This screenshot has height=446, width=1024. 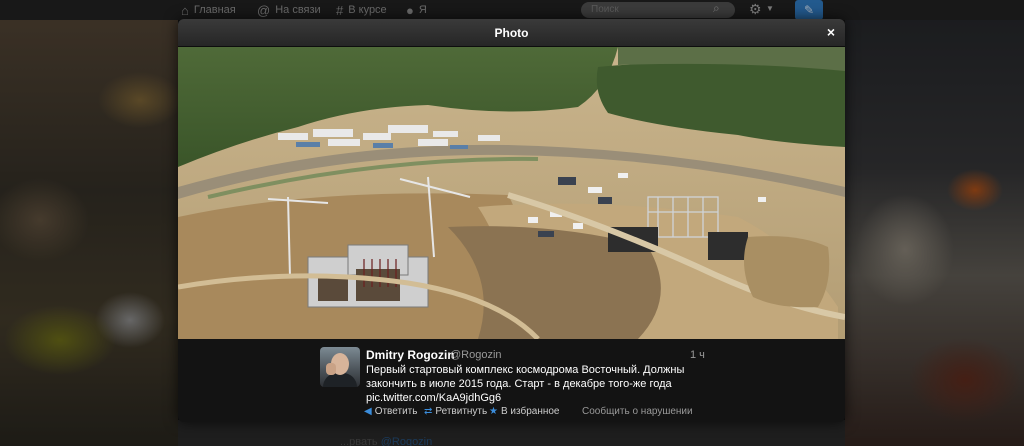 I want to click on nav-connect-label: На связи, so click(x=298, y=10).